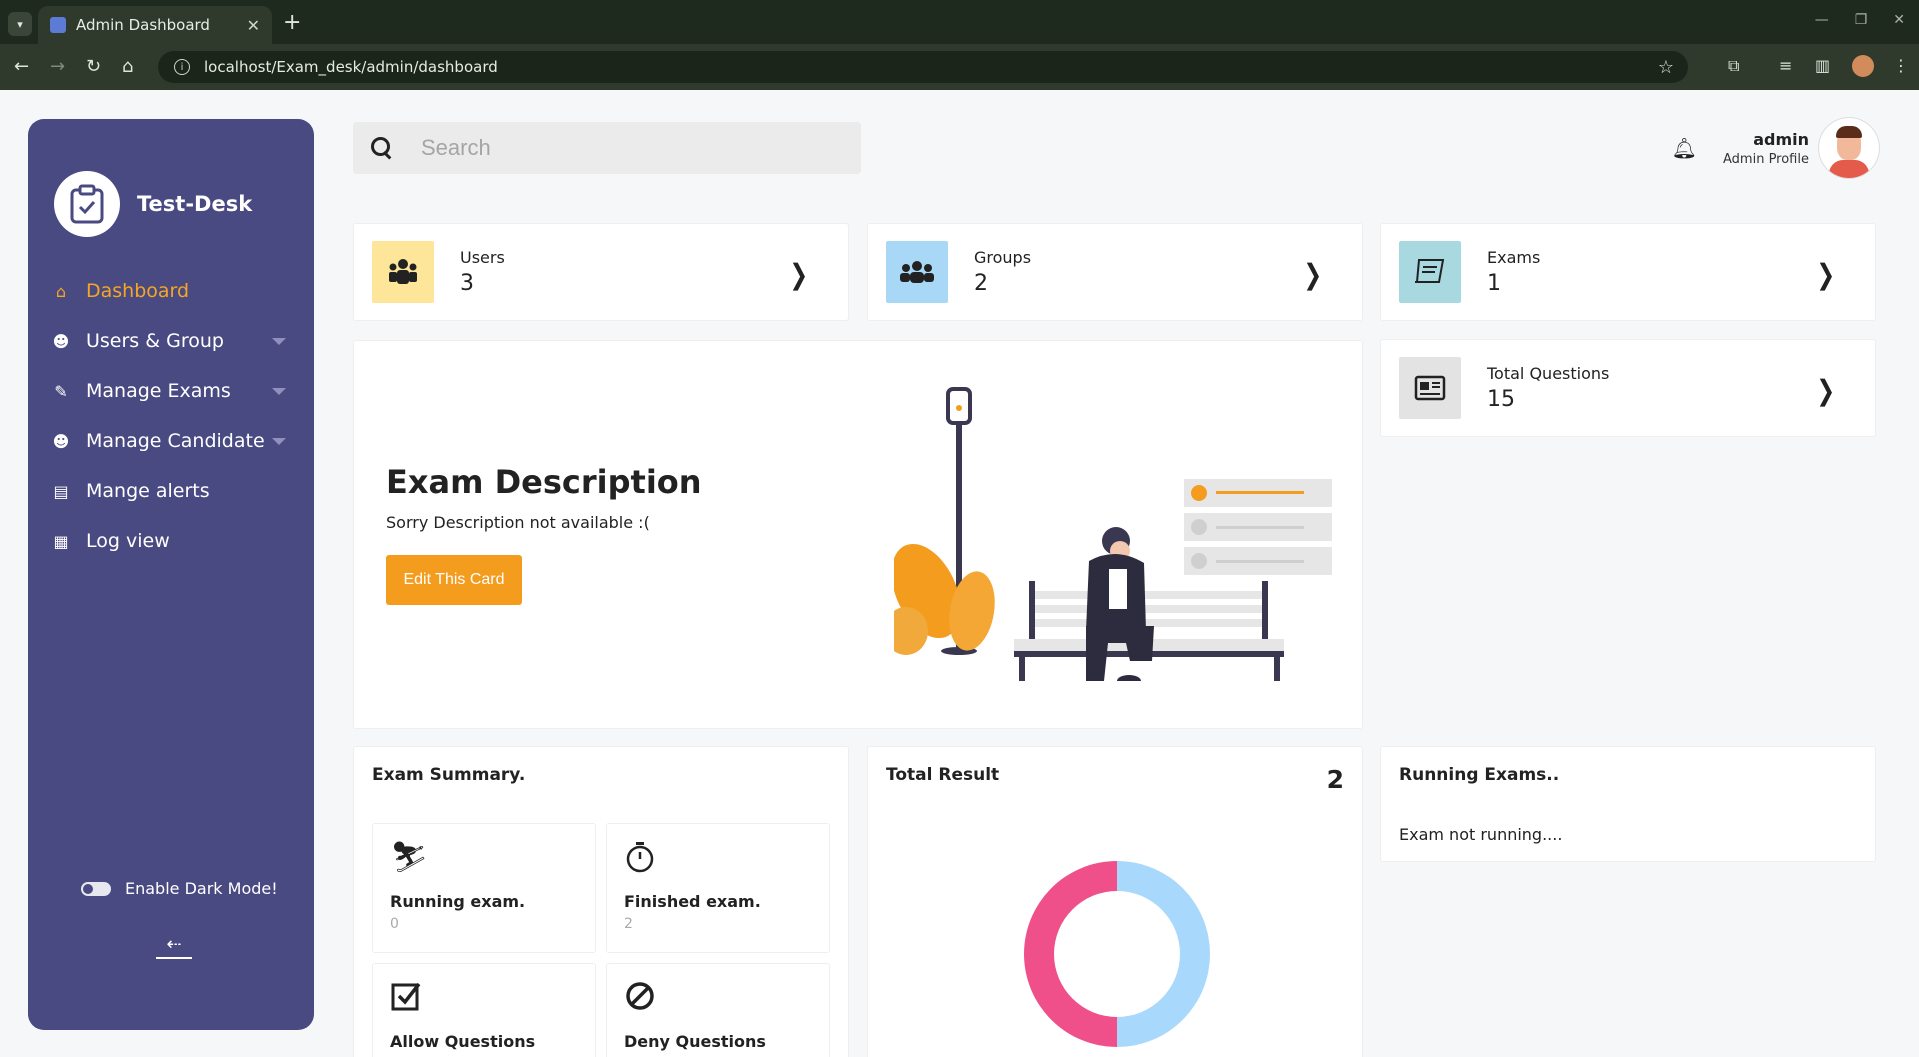  What do you see at coordinates (1849, 148) in the screenshot?
I see `avatar` at bounding box center [1849, 148].